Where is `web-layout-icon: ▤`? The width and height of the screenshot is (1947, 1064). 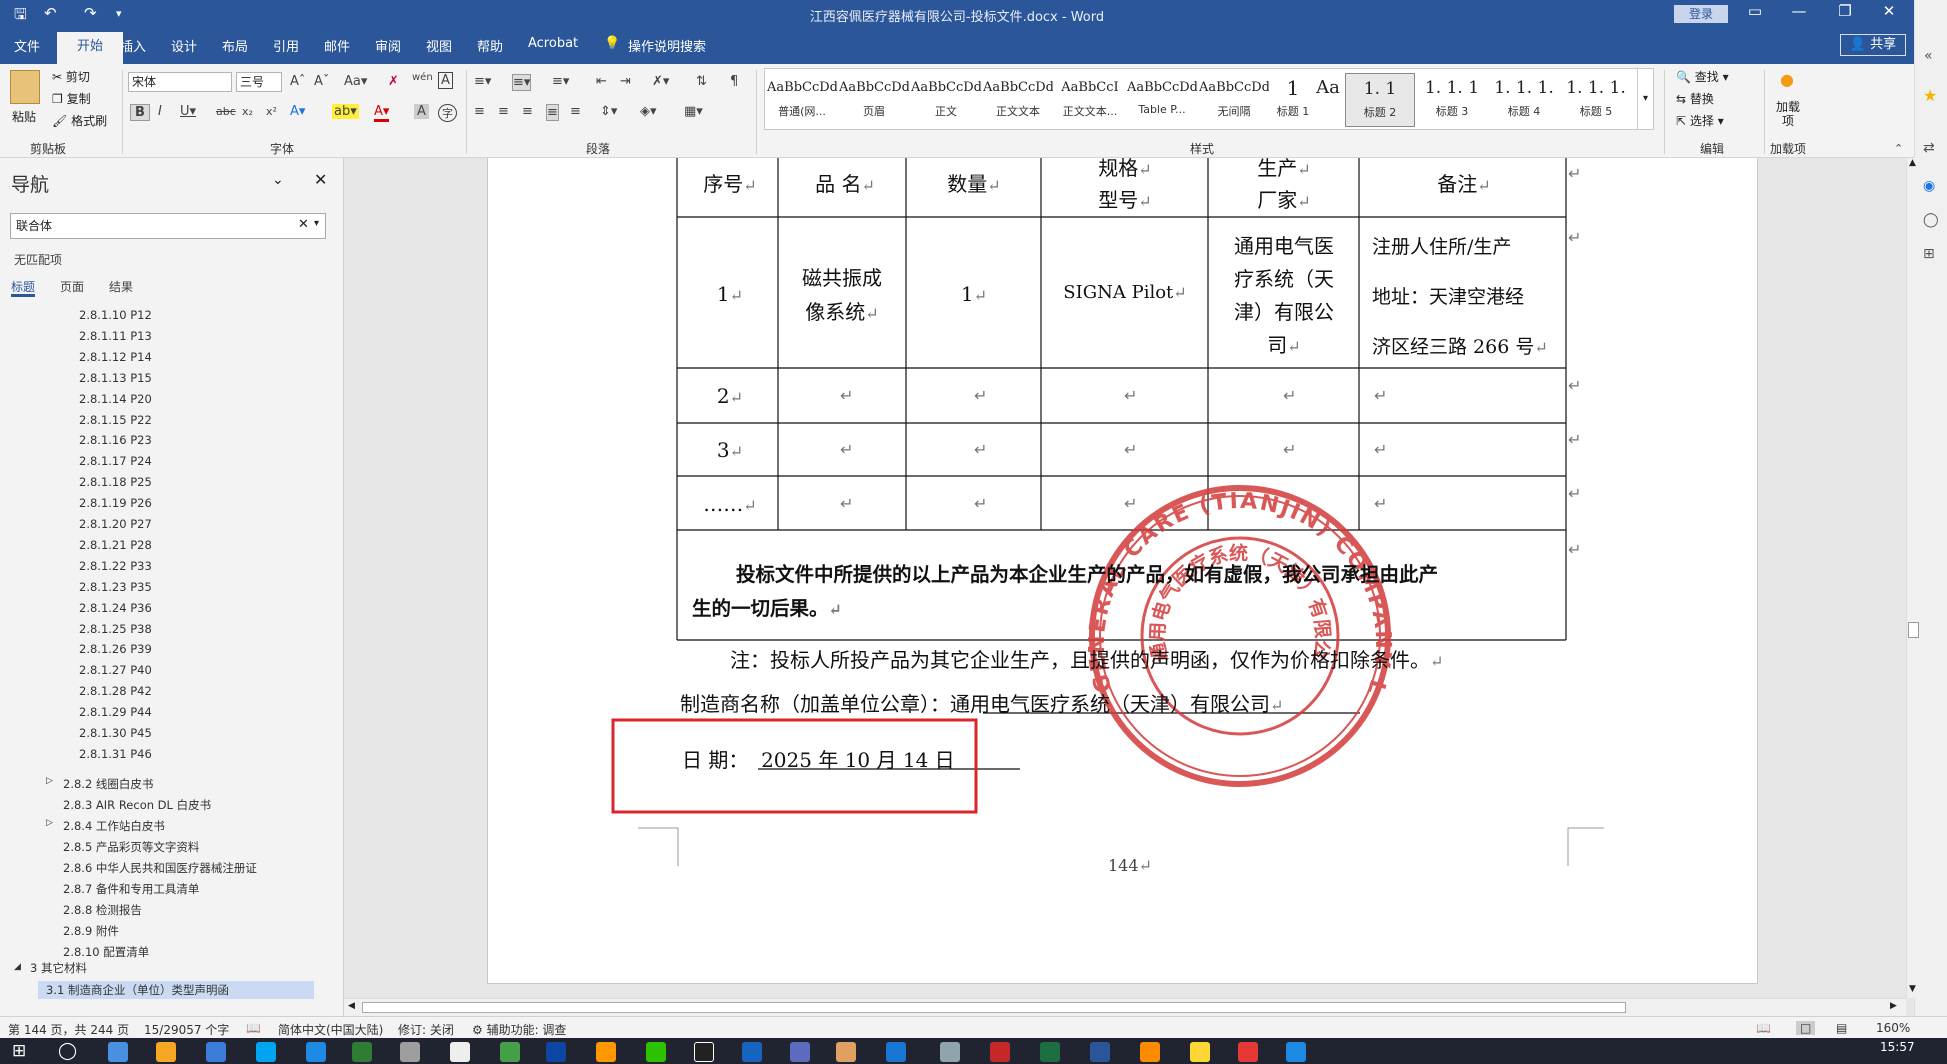 web-layout-icon: ▤ is located at coordinates (1841, 1028).